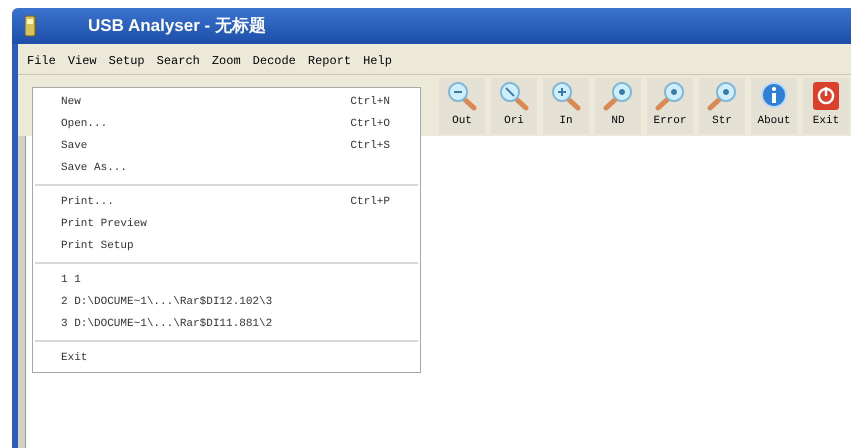 The image size is (851, 448). What do you see at coordinates (177, 26) in the screenshot?
I see `window-title: USB Analyser - 无标题` at bounding box center [177, 26].